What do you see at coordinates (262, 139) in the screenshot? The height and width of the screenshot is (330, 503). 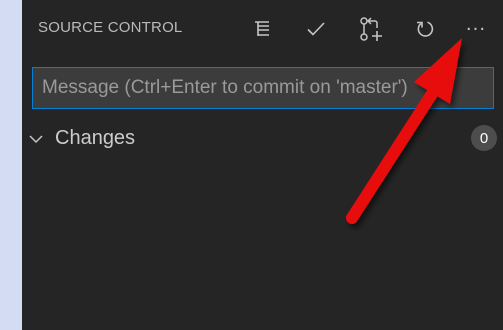 I see `changes-section-header: Changes 0` at bounding box center [262, 139].